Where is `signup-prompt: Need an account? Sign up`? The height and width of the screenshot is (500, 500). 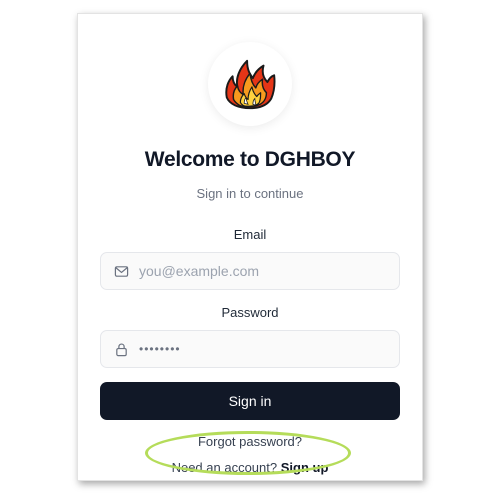 signup-prompt: Need an account? Sign up is located at coordinates (250, 467).